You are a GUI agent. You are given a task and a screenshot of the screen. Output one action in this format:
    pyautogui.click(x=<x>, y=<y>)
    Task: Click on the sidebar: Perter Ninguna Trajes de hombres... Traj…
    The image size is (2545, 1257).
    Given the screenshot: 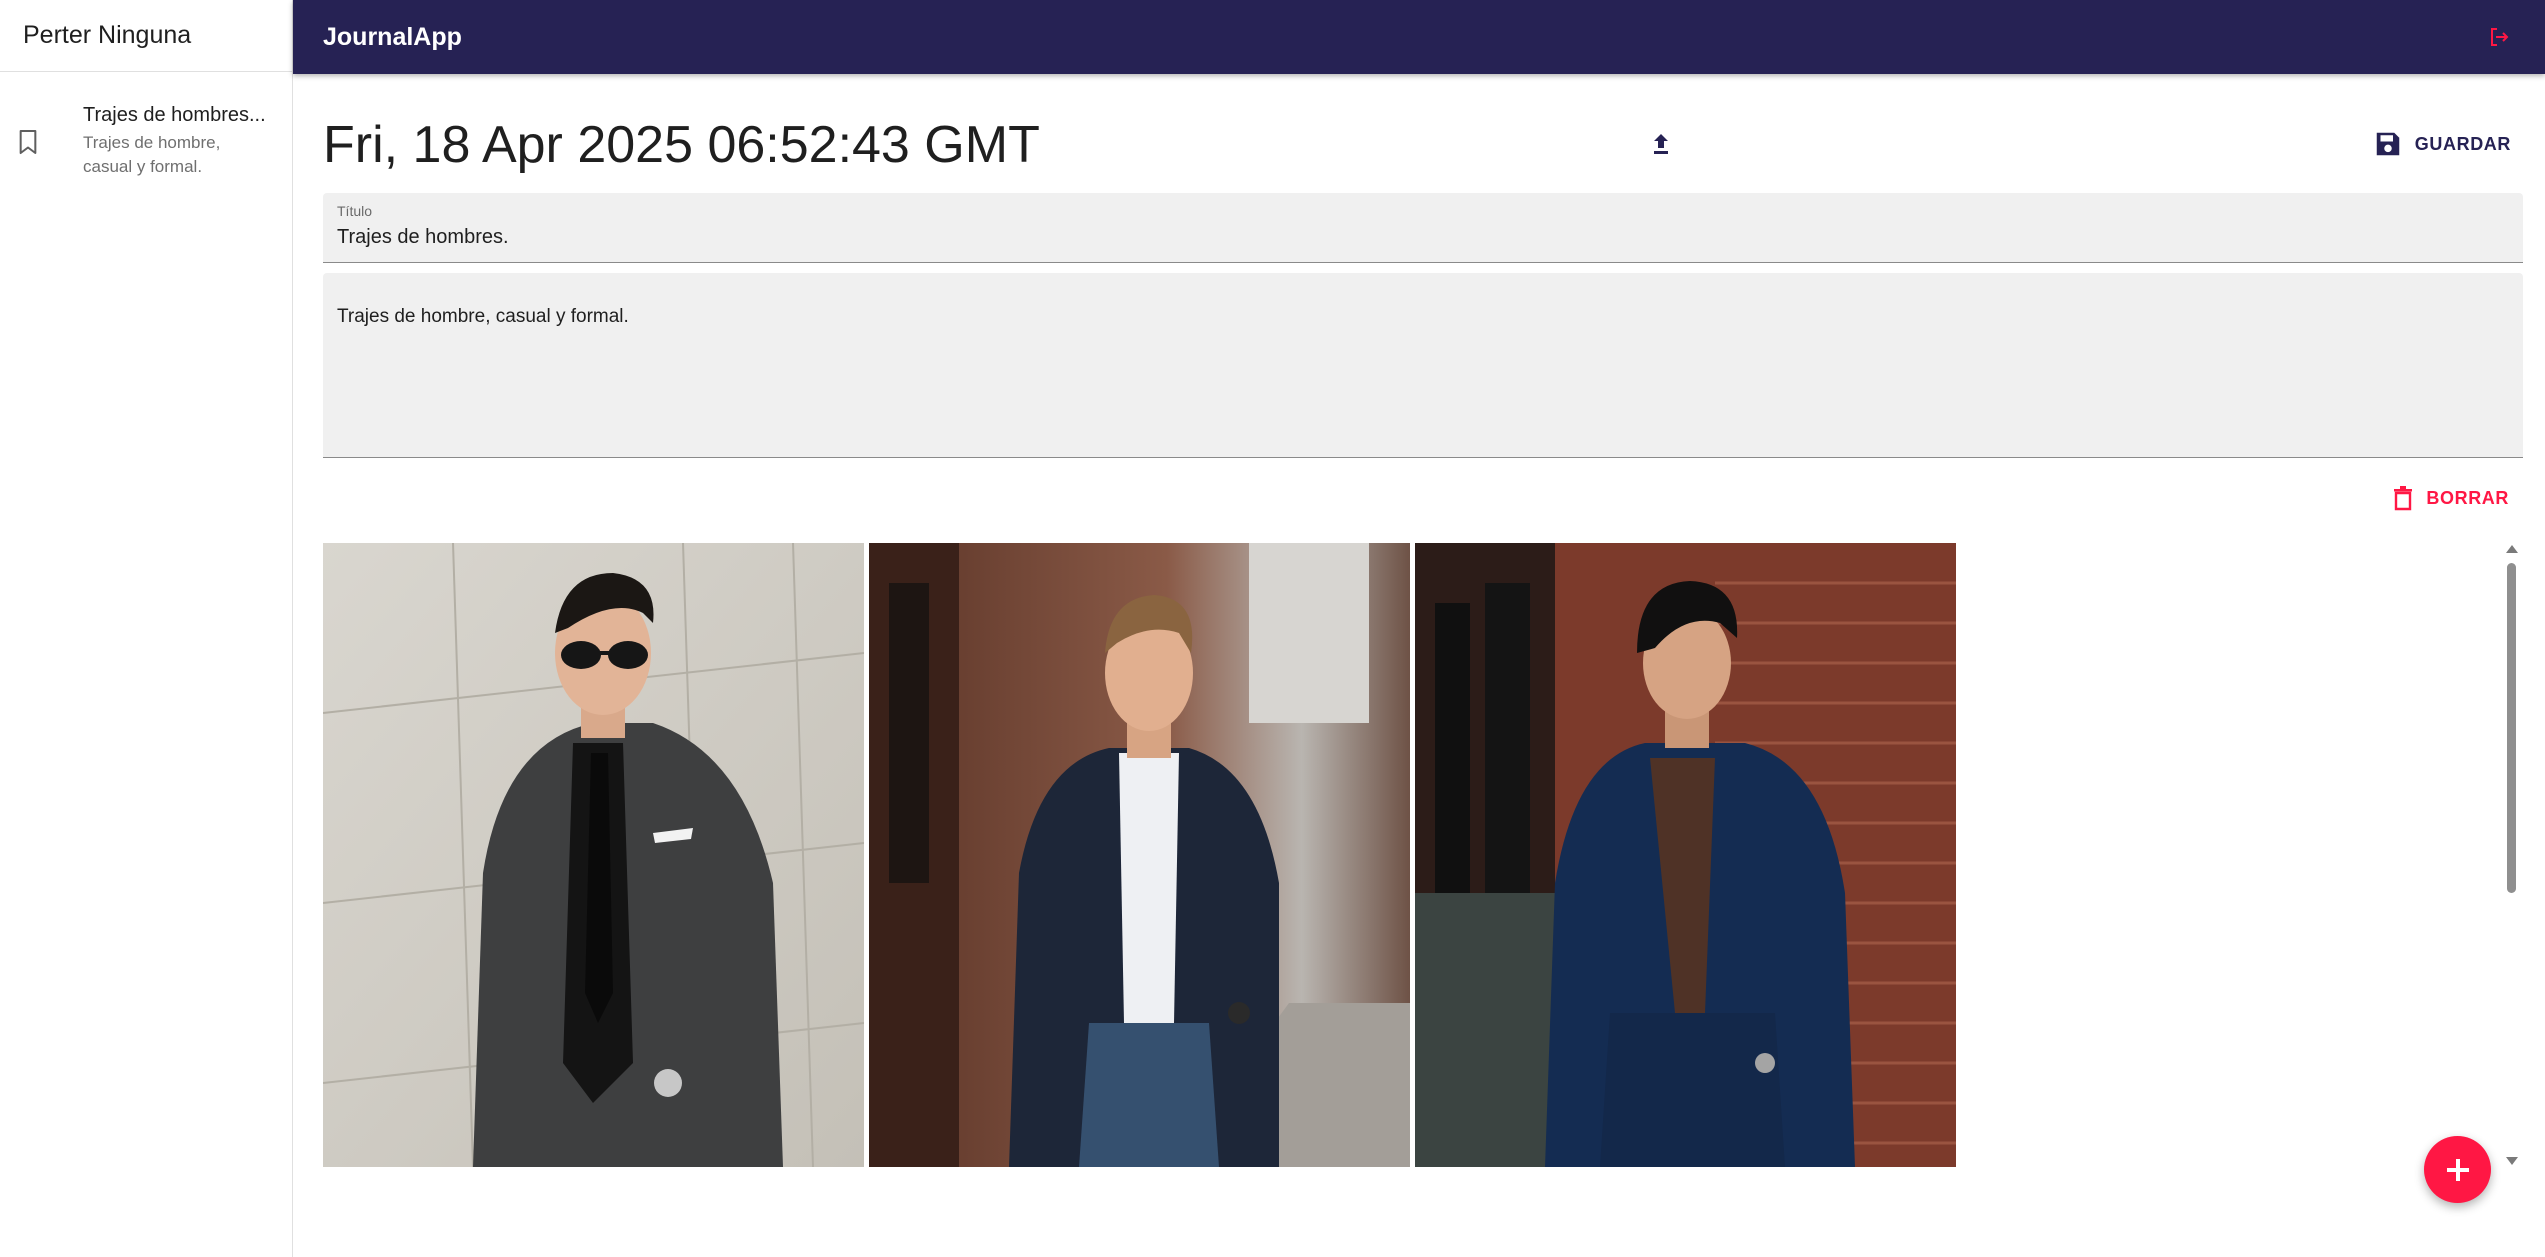 What is the action you would take?
    pyautogui.click(x=146, y=628)
    